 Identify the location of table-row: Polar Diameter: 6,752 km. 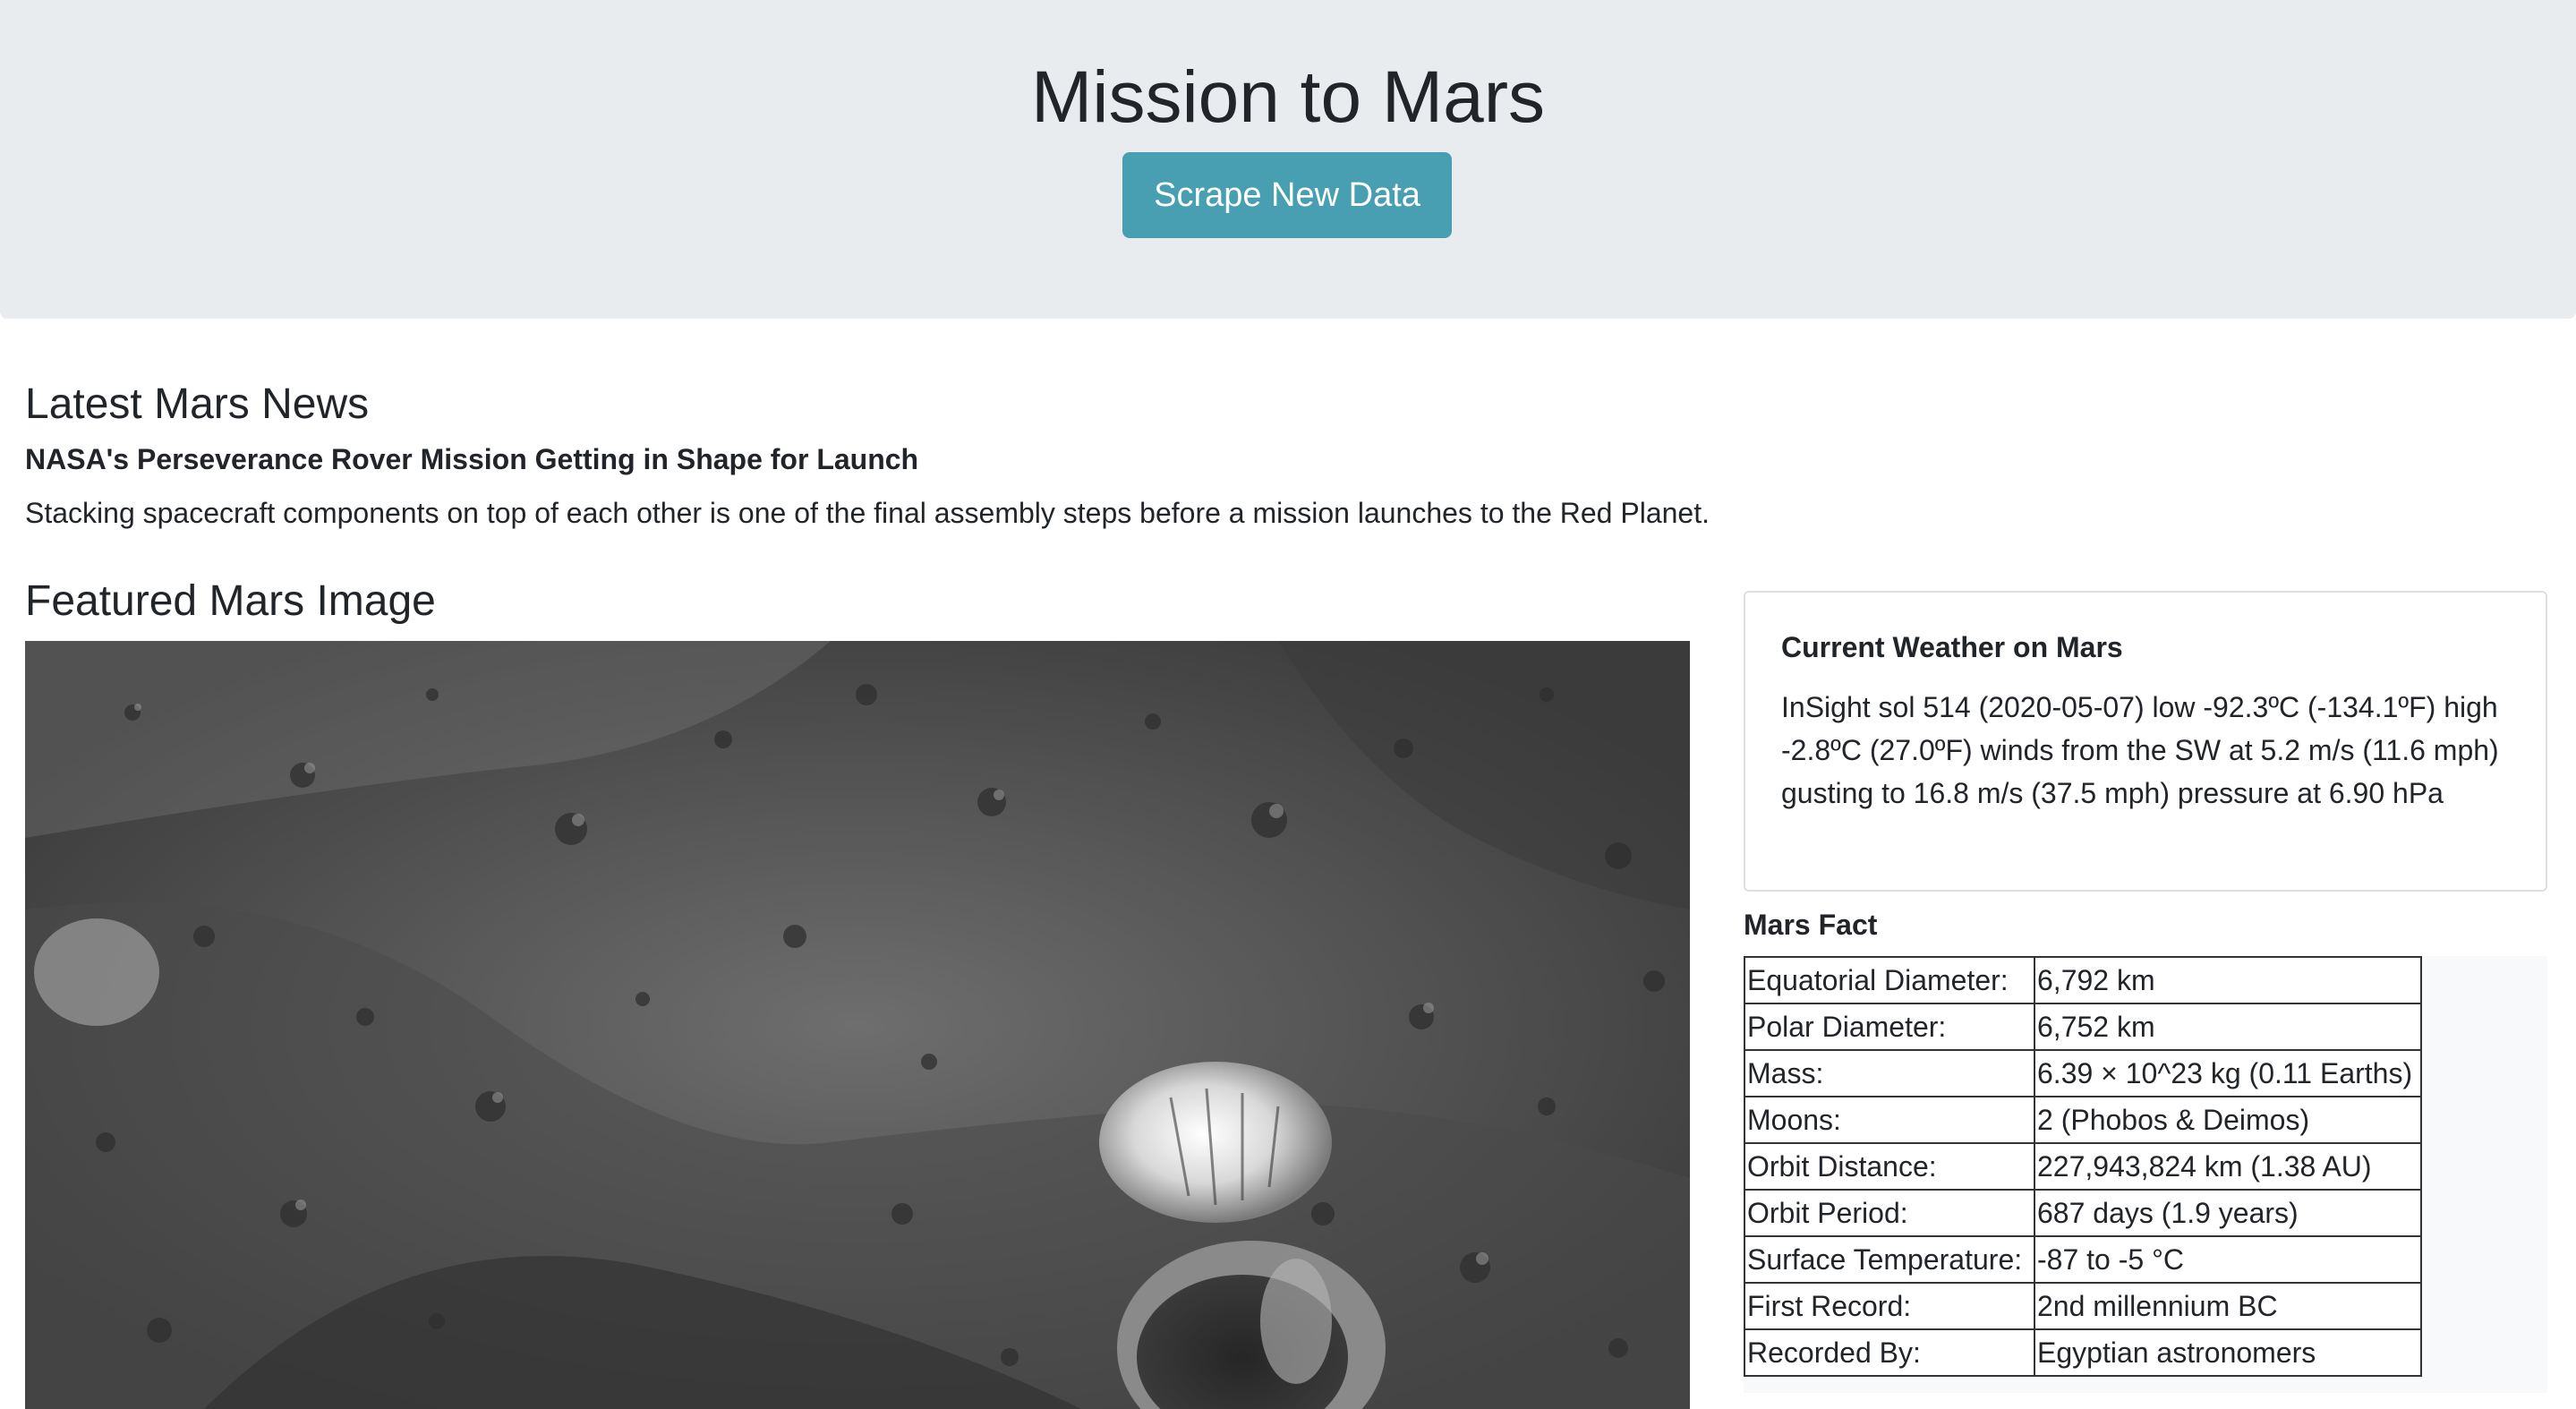
(2083, 1027).